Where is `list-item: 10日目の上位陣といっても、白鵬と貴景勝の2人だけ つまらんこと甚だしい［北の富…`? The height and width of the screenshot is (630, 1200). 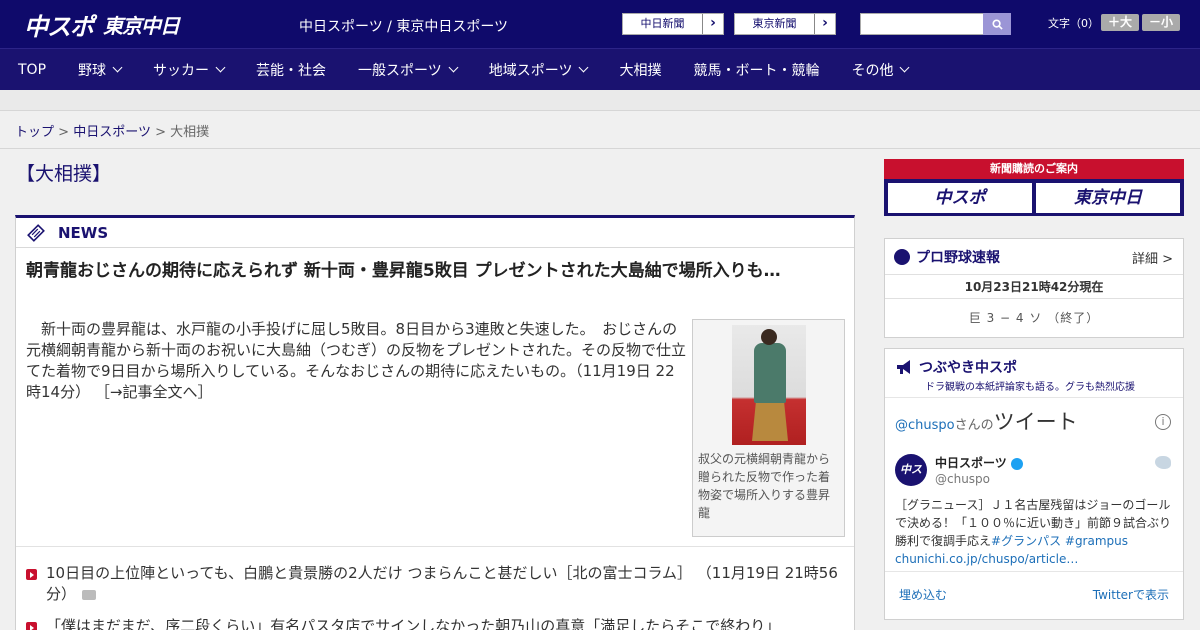 list-item: 10日目の上位陣といっても、白鵬と貴景勝の2人だけ つまらんこと甚だしい［北の富… is located at coordinates (436, 584).